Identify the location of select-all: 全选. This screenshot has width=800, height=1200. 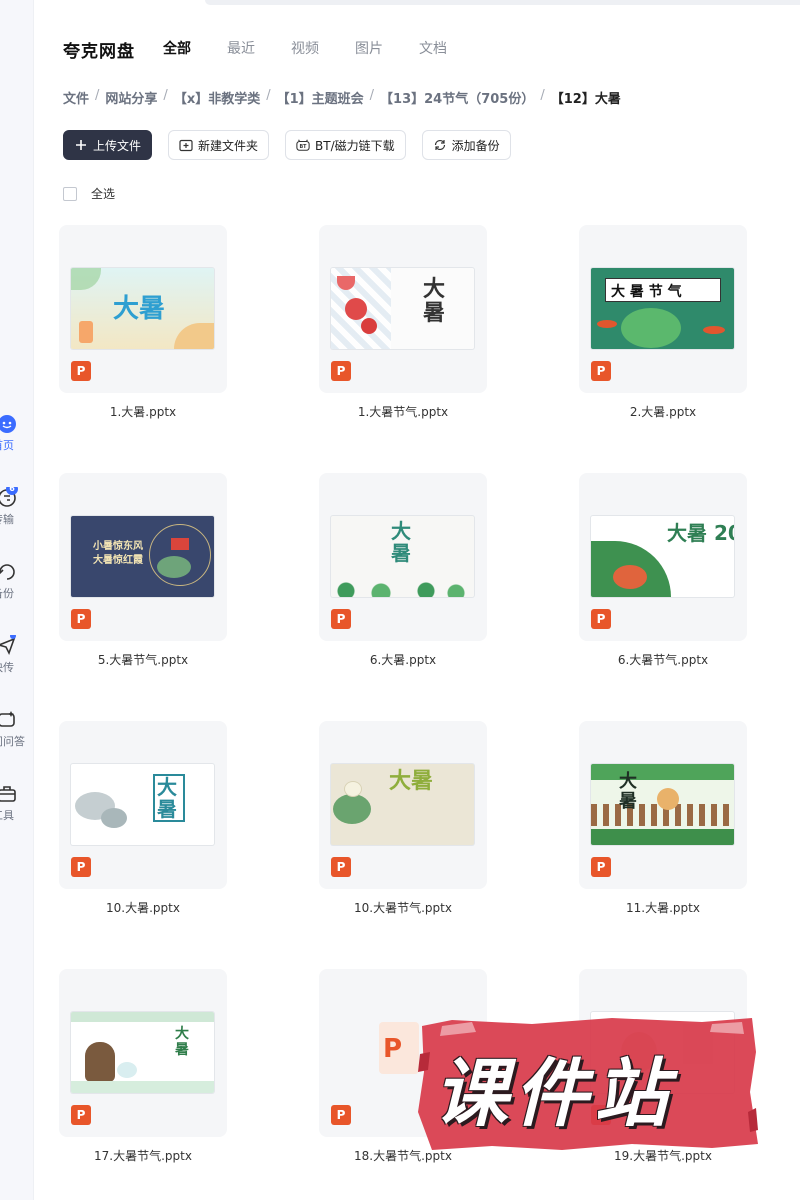
(89, 193).